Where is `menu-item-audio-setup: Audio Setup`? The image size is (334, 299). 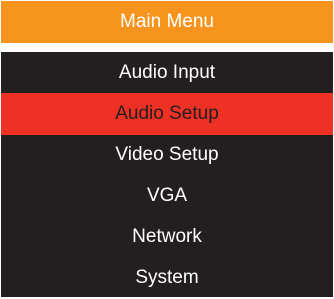
menu-item-audio-setup: Audio Setup is located at coordinates (167, 114).